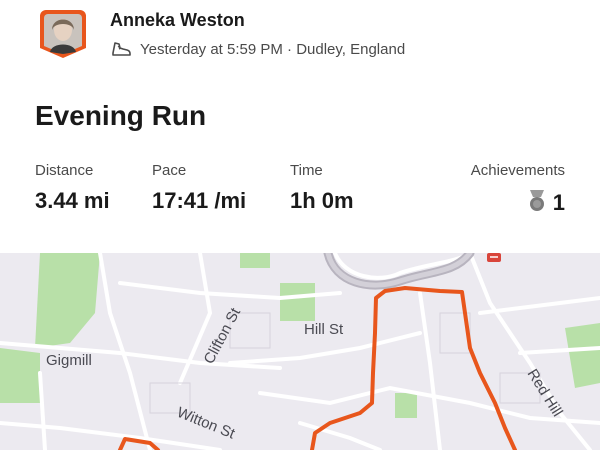 This screenshot has width=600, height=450. Describe the element at coordinates (306, 170) in the screenshot. I see `stat-label: Time` at that location.